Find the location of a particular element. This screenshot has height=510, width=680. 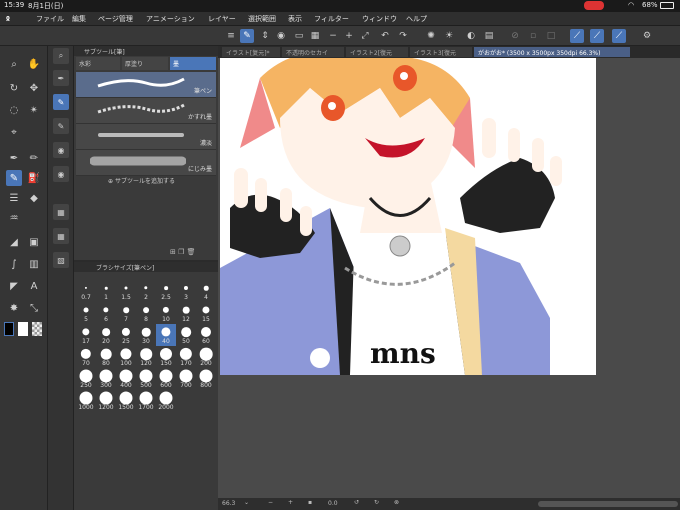

lasso-tool-icon: ◌ is located at coordinates (14, 110).